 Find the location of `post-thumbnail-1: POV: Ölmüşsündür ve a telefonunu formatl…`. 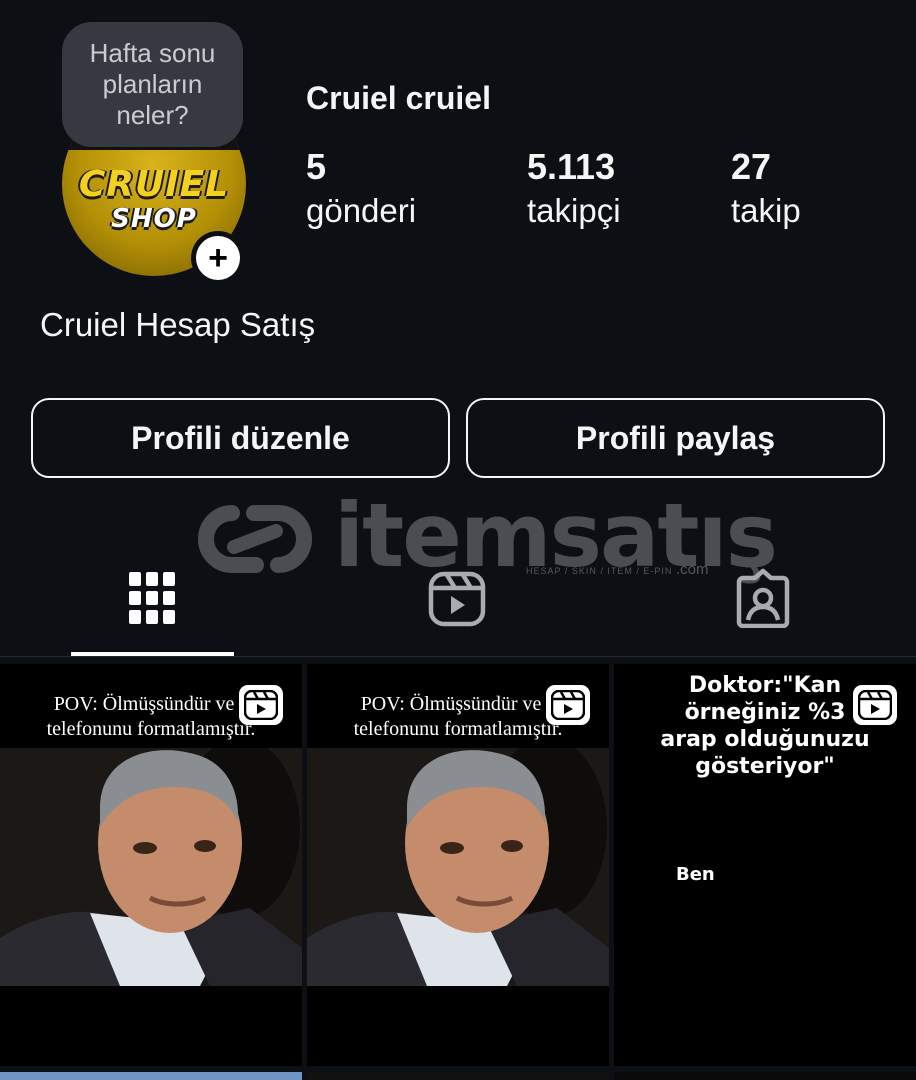

post-thumbnail-1: POV: Ölmüşsündür ve a telefonunu formatl… is located at coordinates (151, 865).